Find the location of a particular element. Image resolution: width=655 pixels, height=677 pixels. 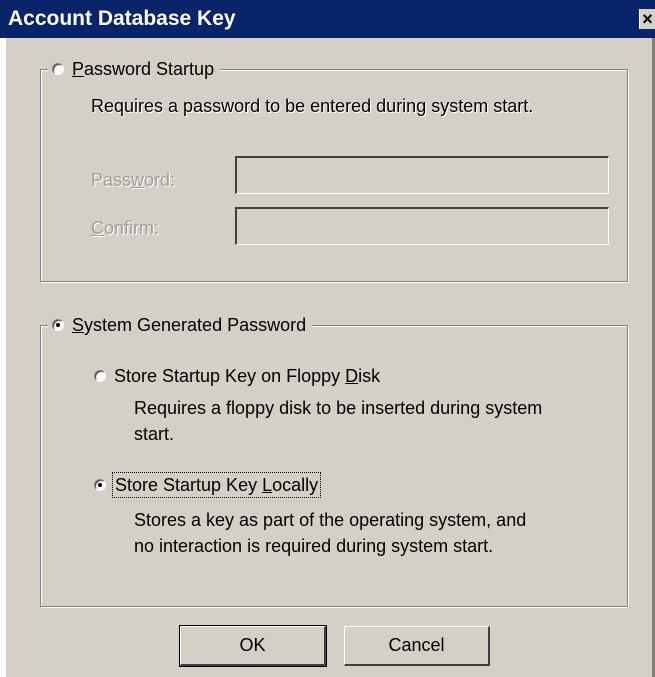

store-locally-radio is located at coordinates (100, 485).